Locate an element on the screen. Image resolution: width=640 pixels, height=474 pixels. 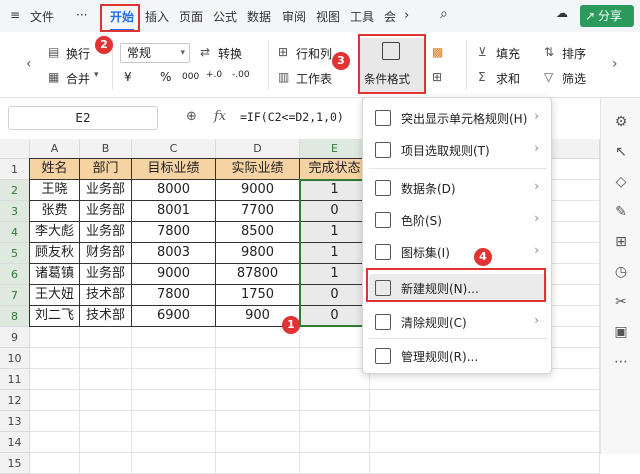
row-header: 4 is located at coordinates (15, 232).